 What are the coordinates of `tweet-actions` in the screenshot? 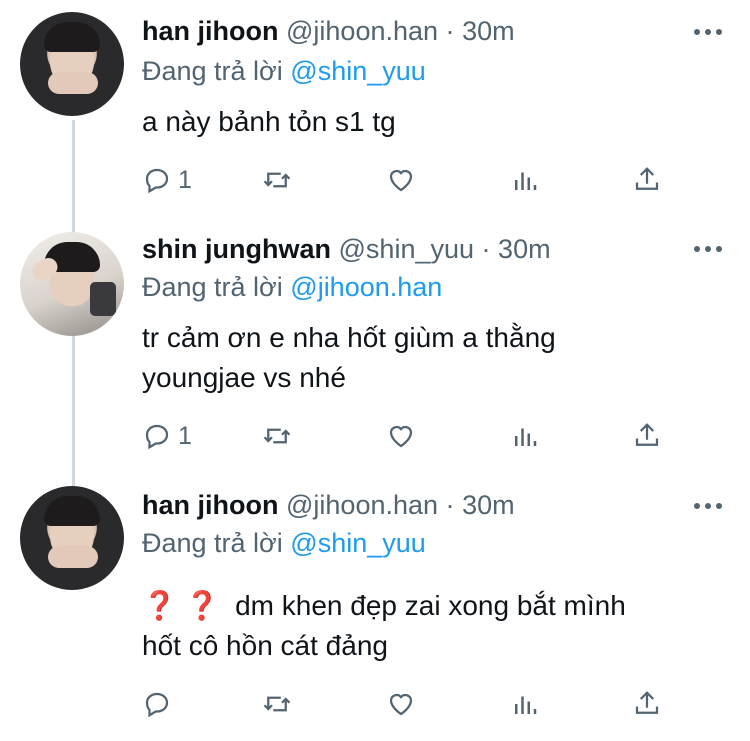 It's located at (407, 704).